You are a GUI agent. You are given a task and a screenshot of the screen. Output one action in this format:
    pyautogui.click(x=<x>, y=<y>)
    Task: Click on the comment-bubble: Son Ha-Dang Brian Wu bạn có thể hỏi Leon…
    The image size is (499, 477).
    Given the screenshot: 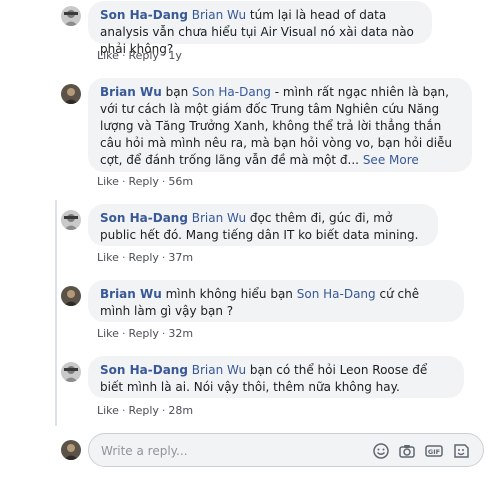 What is the action you would take?
    pyautogui.click(x=276, y=377)
    